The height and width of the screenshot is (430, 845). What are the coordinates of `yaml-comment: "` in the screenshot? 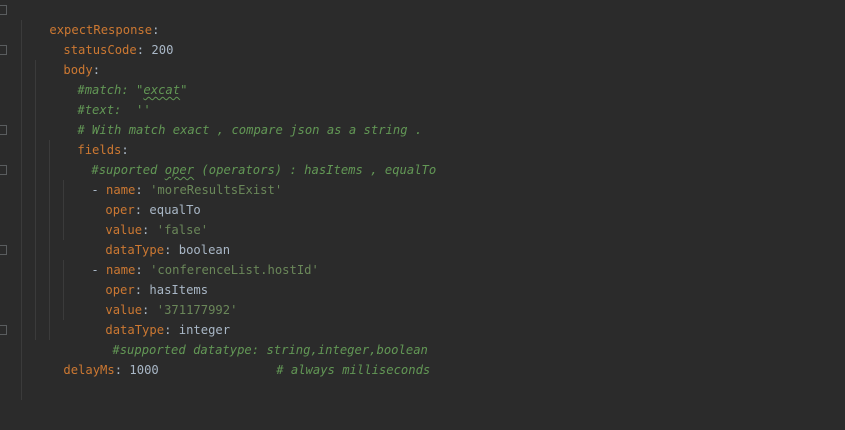 It's located at (184, 90).